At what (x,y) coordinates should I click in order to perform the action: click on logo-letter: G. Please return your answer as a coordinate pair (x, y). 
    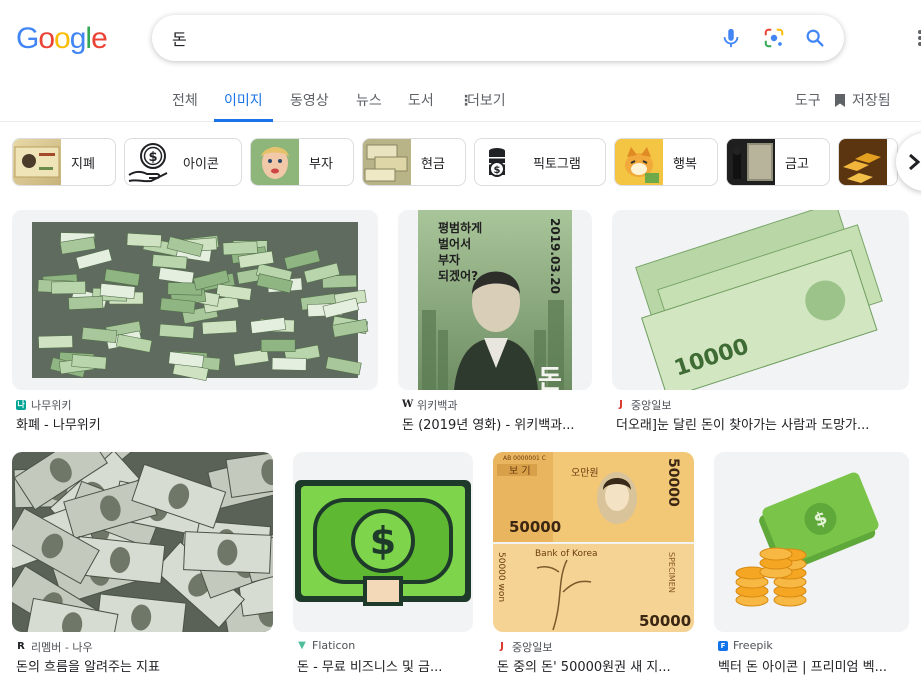
    Looking at the image, I should click on (27, 38).